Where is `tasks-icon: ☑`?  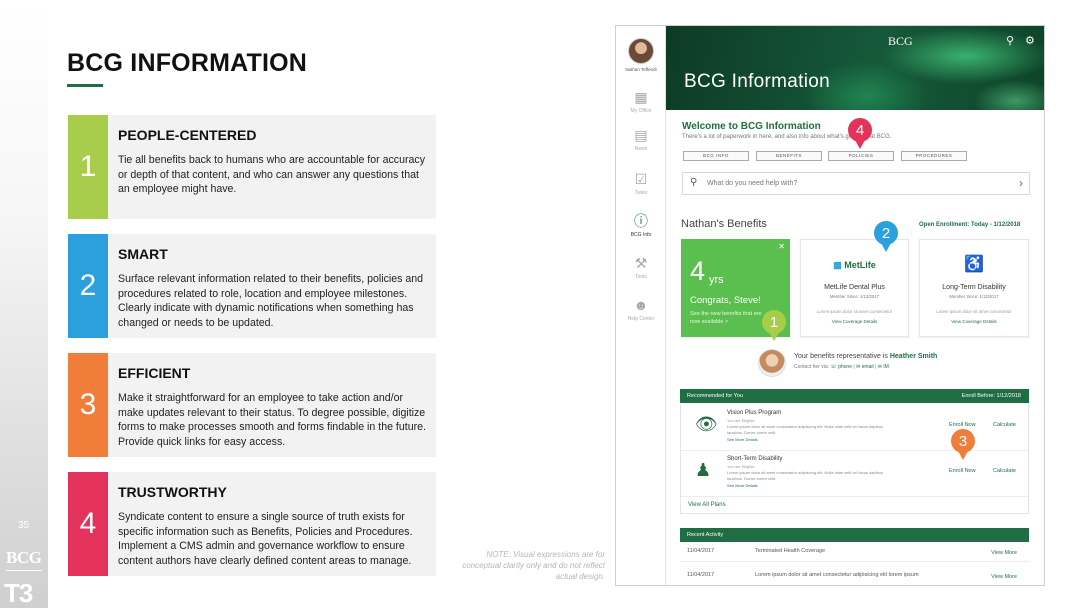 tasks-icon: ☑ is located at coordinates (641, 179).